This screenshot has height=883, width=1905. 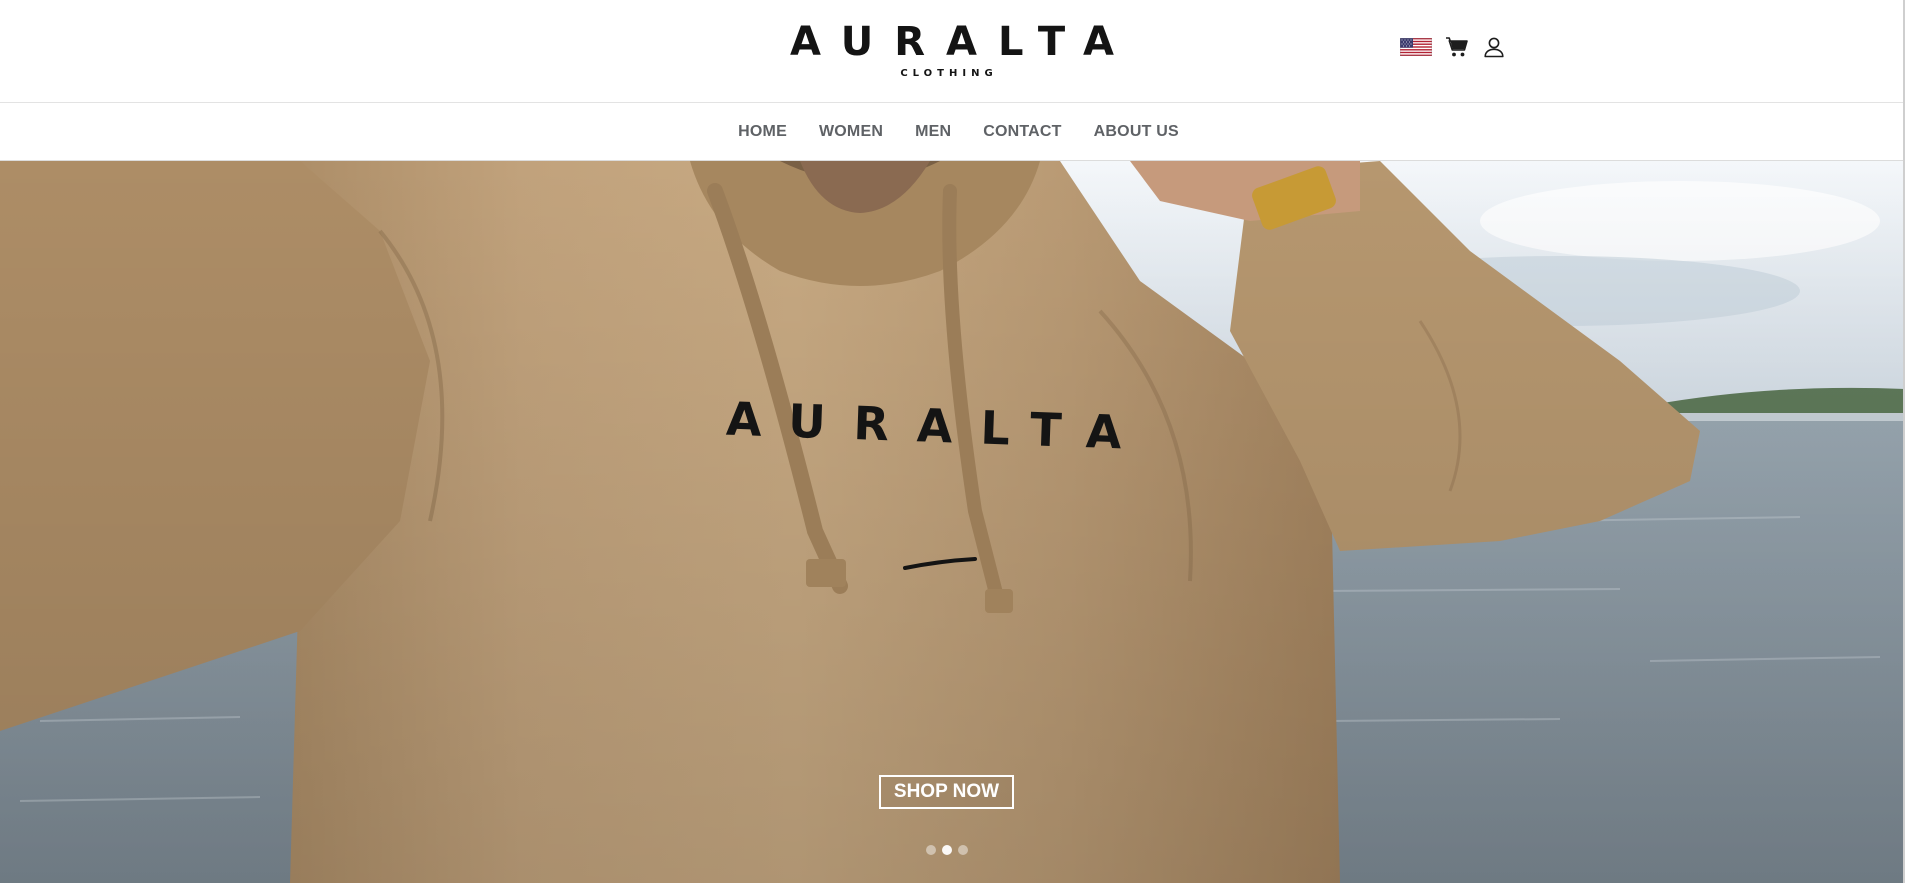 What do you see at coordinates (851, 132) in the screenshot?
I see `nav-item-women: WOMEN` at bounding box center [851, 132].